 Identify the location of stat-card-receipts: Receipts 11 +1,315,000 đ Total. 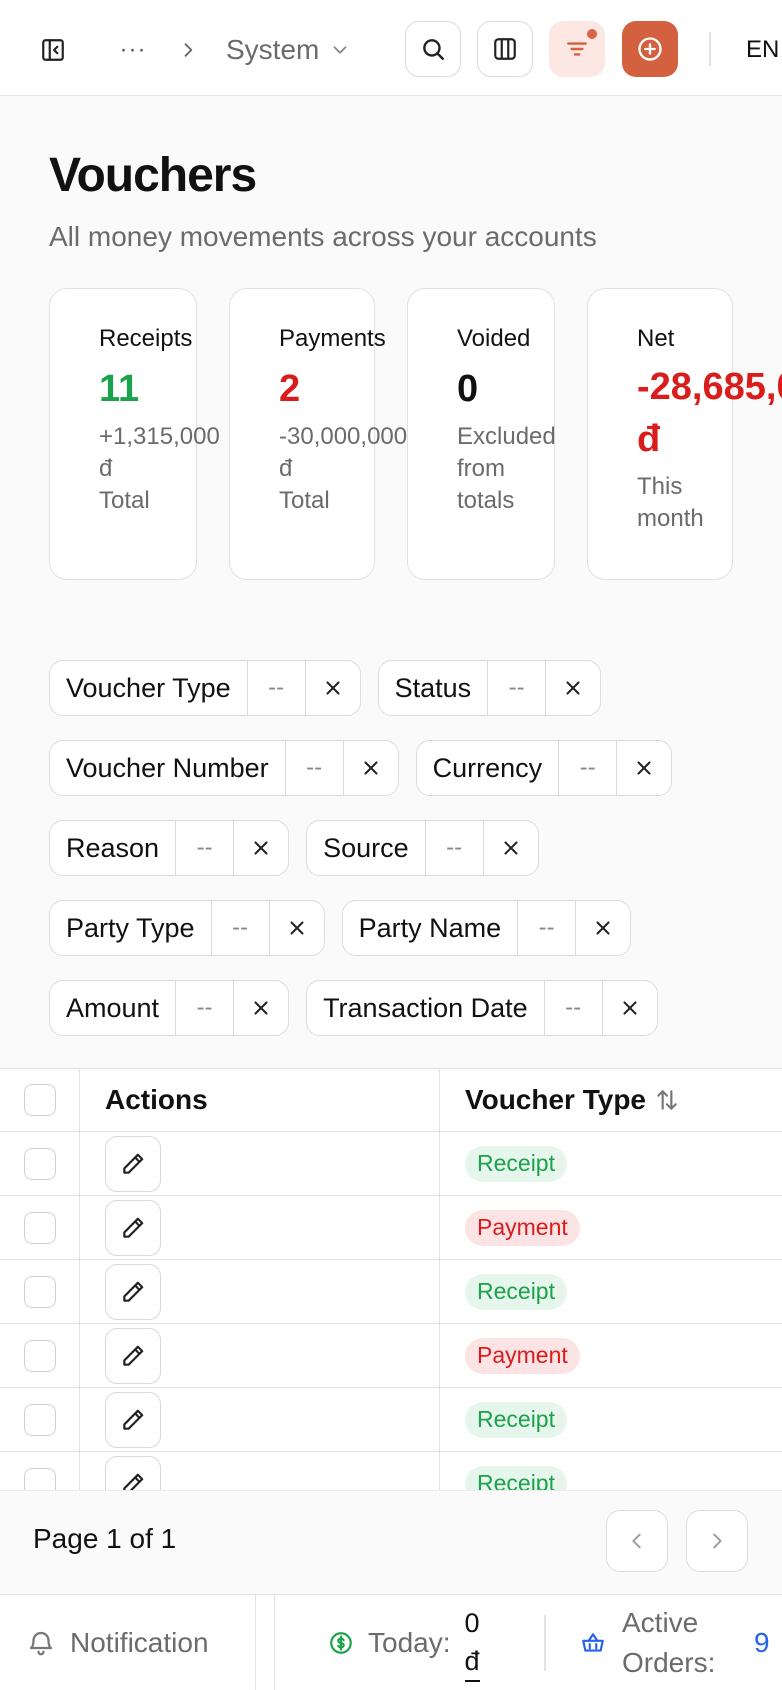
(134, 434).